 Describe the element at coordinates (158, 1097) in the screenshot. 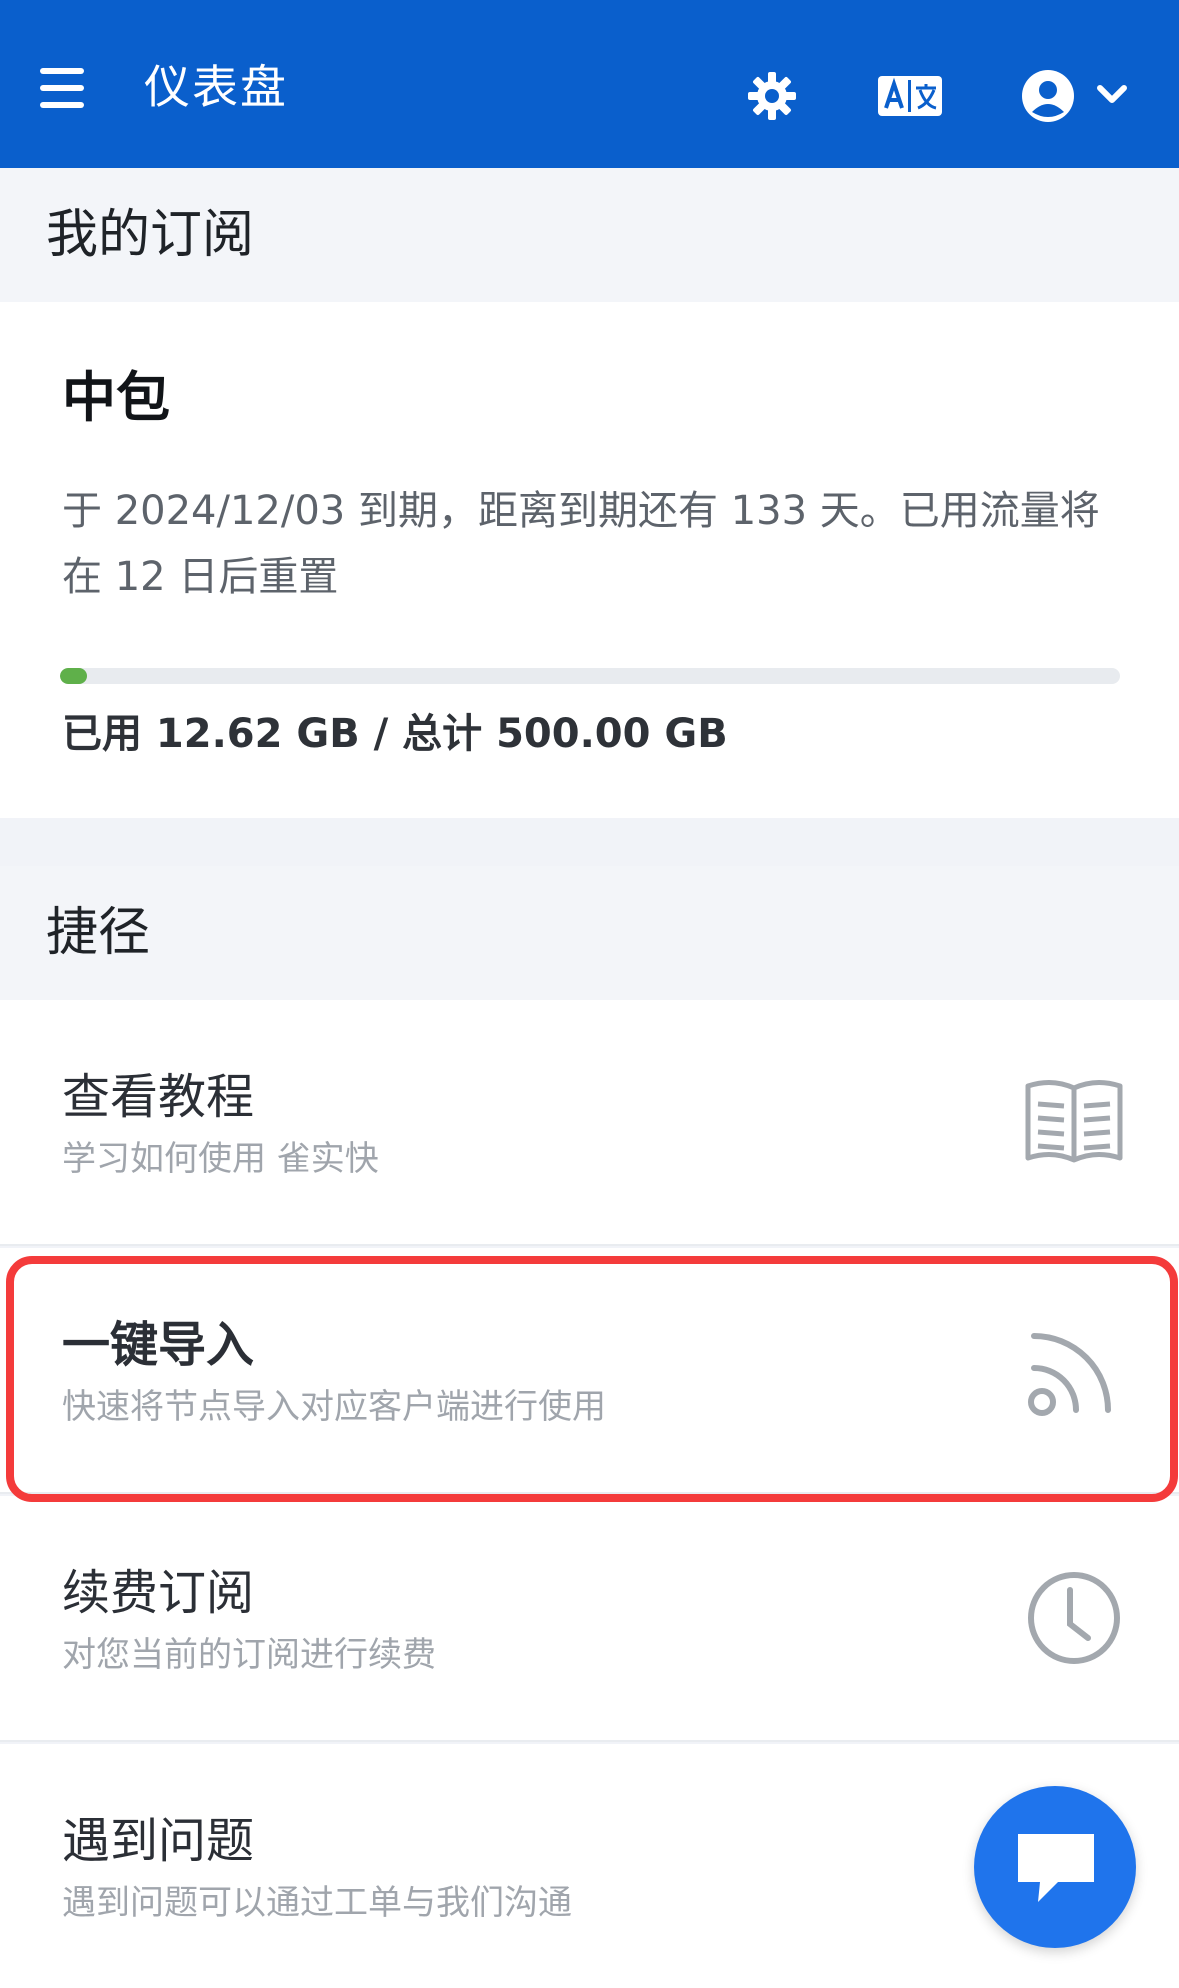

I see `shortcut-title: 查看教程` at that location.